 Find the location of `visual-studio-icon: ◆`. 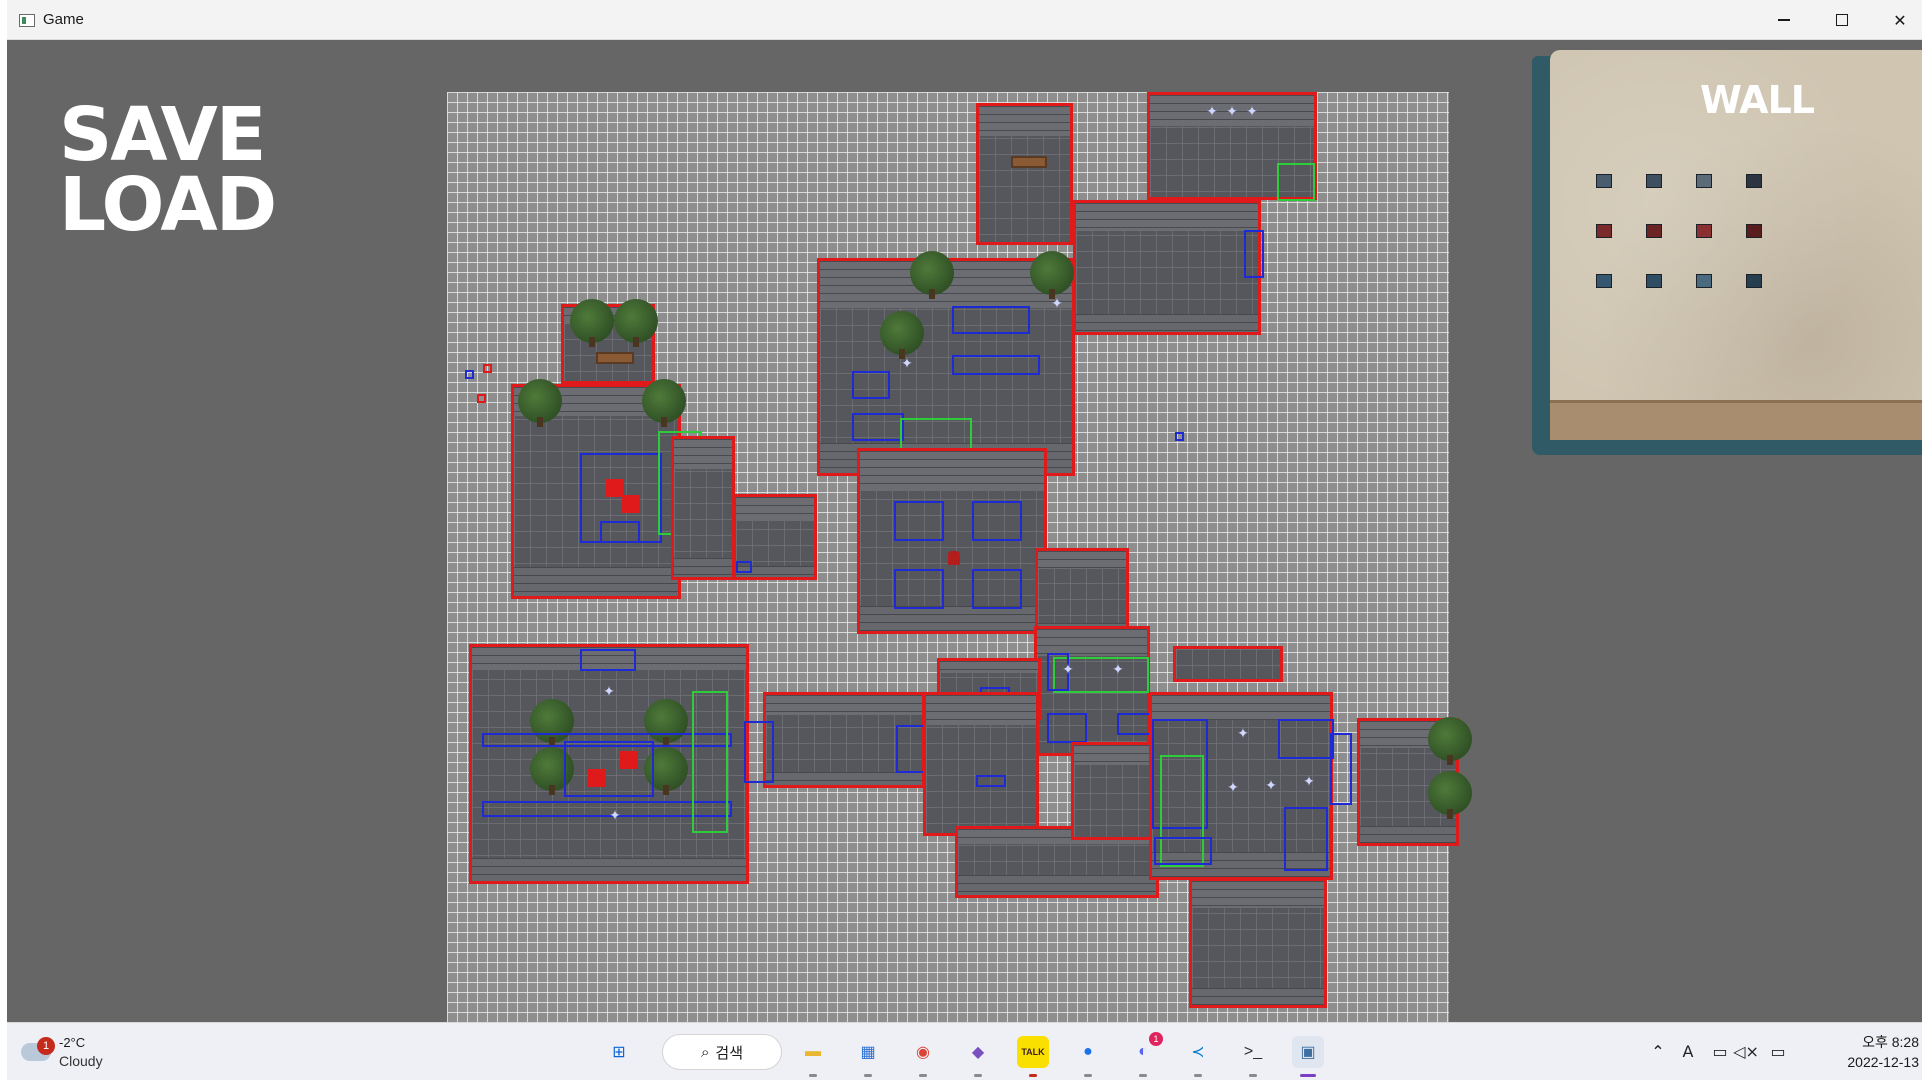

visual-studio-icon: ◆ is located at coordinates (978, 1052).